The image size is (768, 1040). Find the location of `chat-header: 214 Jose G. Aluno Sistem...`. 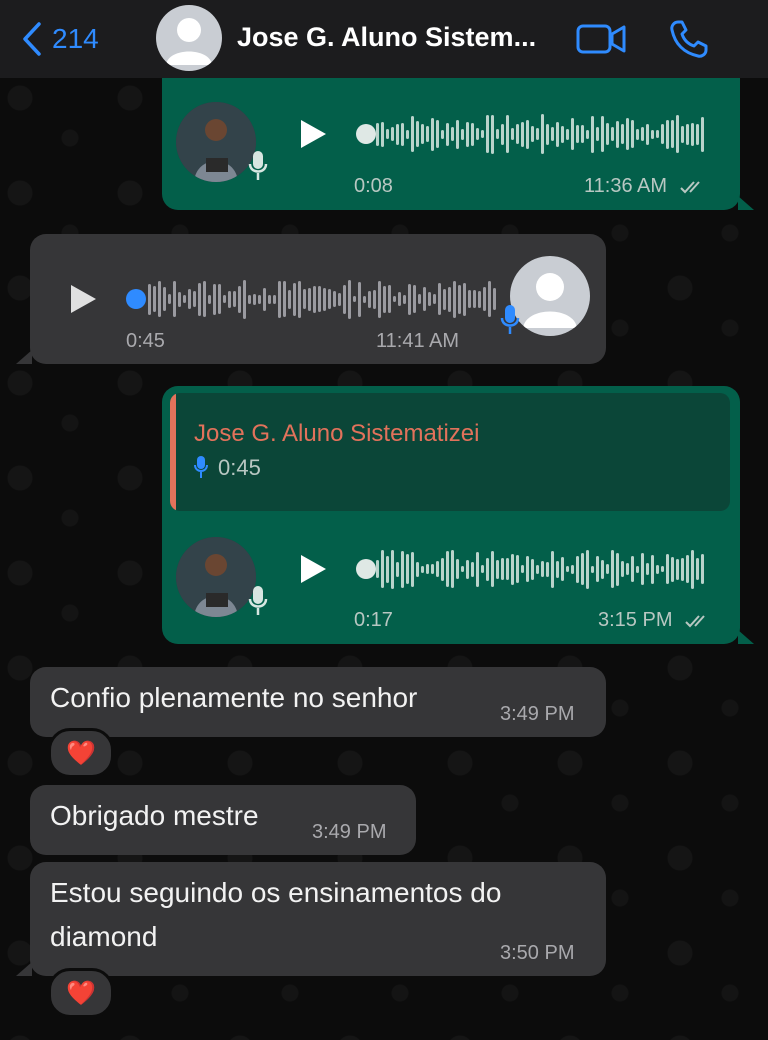

chat-header: 214 Jose G. Aluno Sistem... is located at coordinates (384, 39).